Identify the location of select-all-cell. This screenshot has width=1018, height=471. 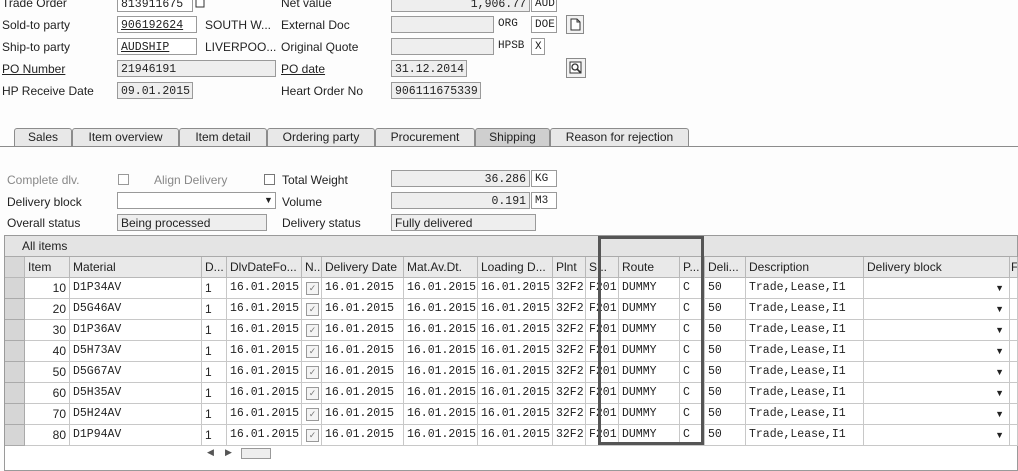
(15, 267).